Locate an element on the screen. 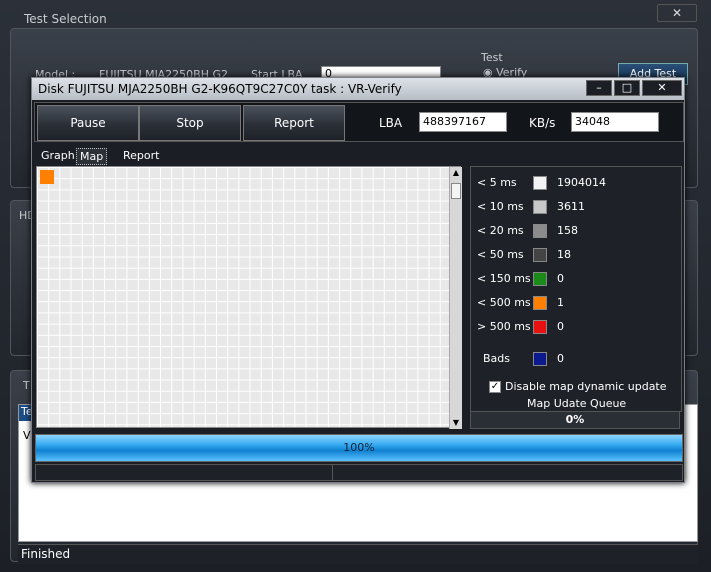  background-close-button: ✕ is located at coordinates (677, 13).